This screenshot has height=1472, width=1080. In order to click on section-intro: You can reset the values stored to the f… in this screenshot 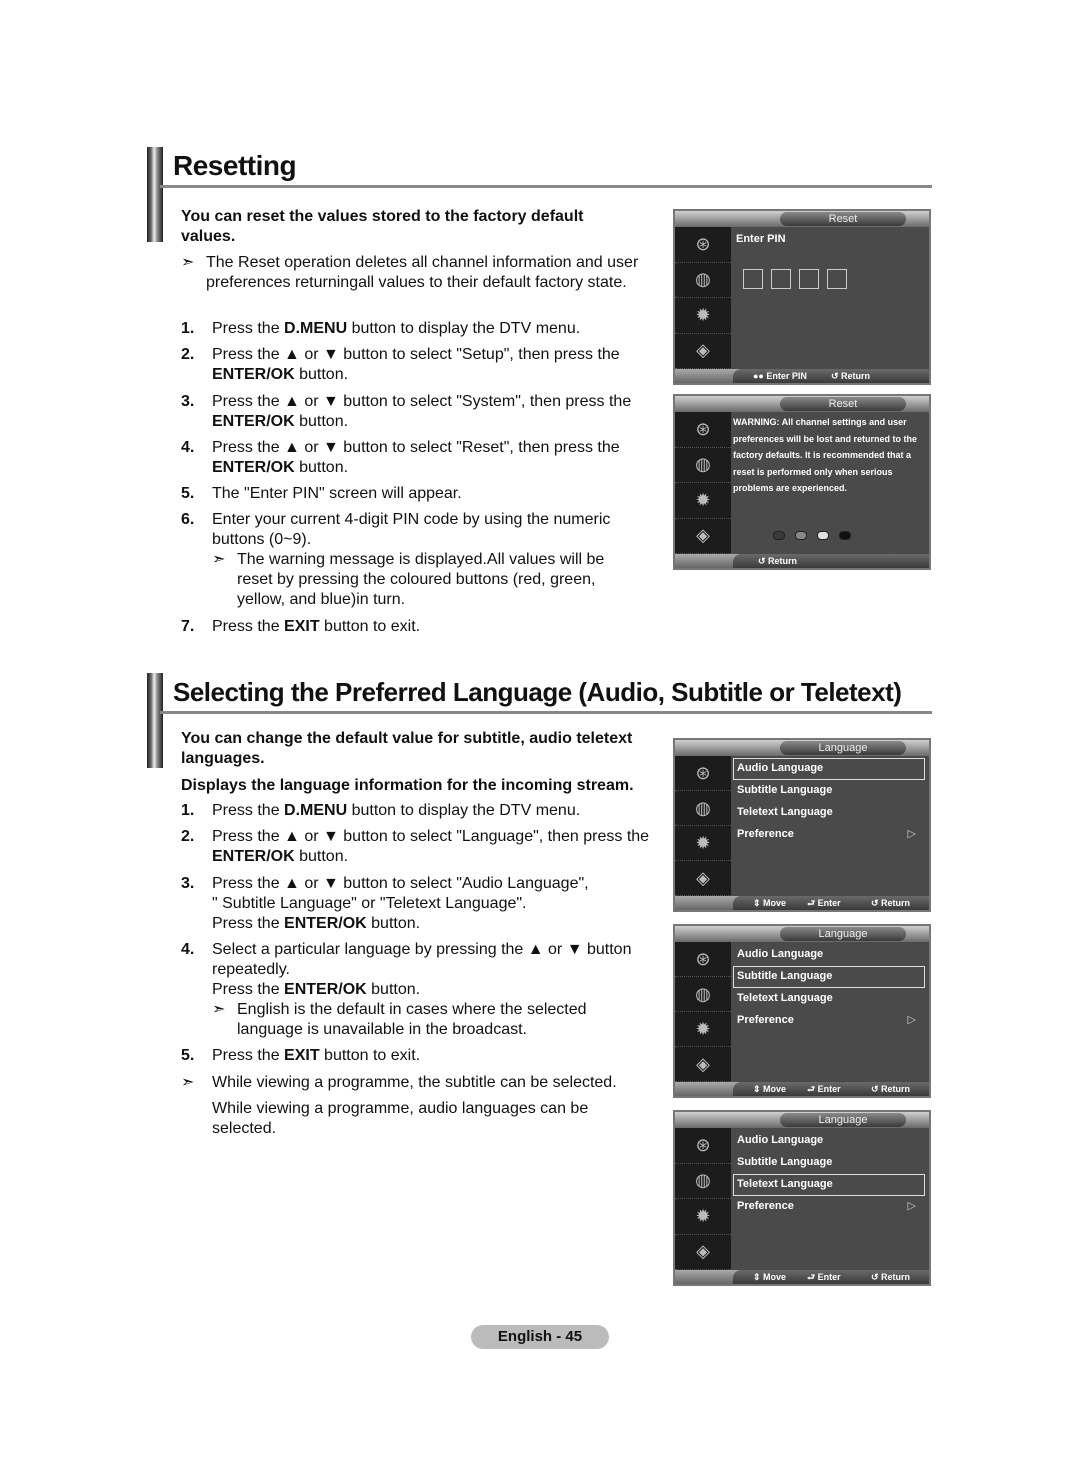, I will do `click(382, 226)`.